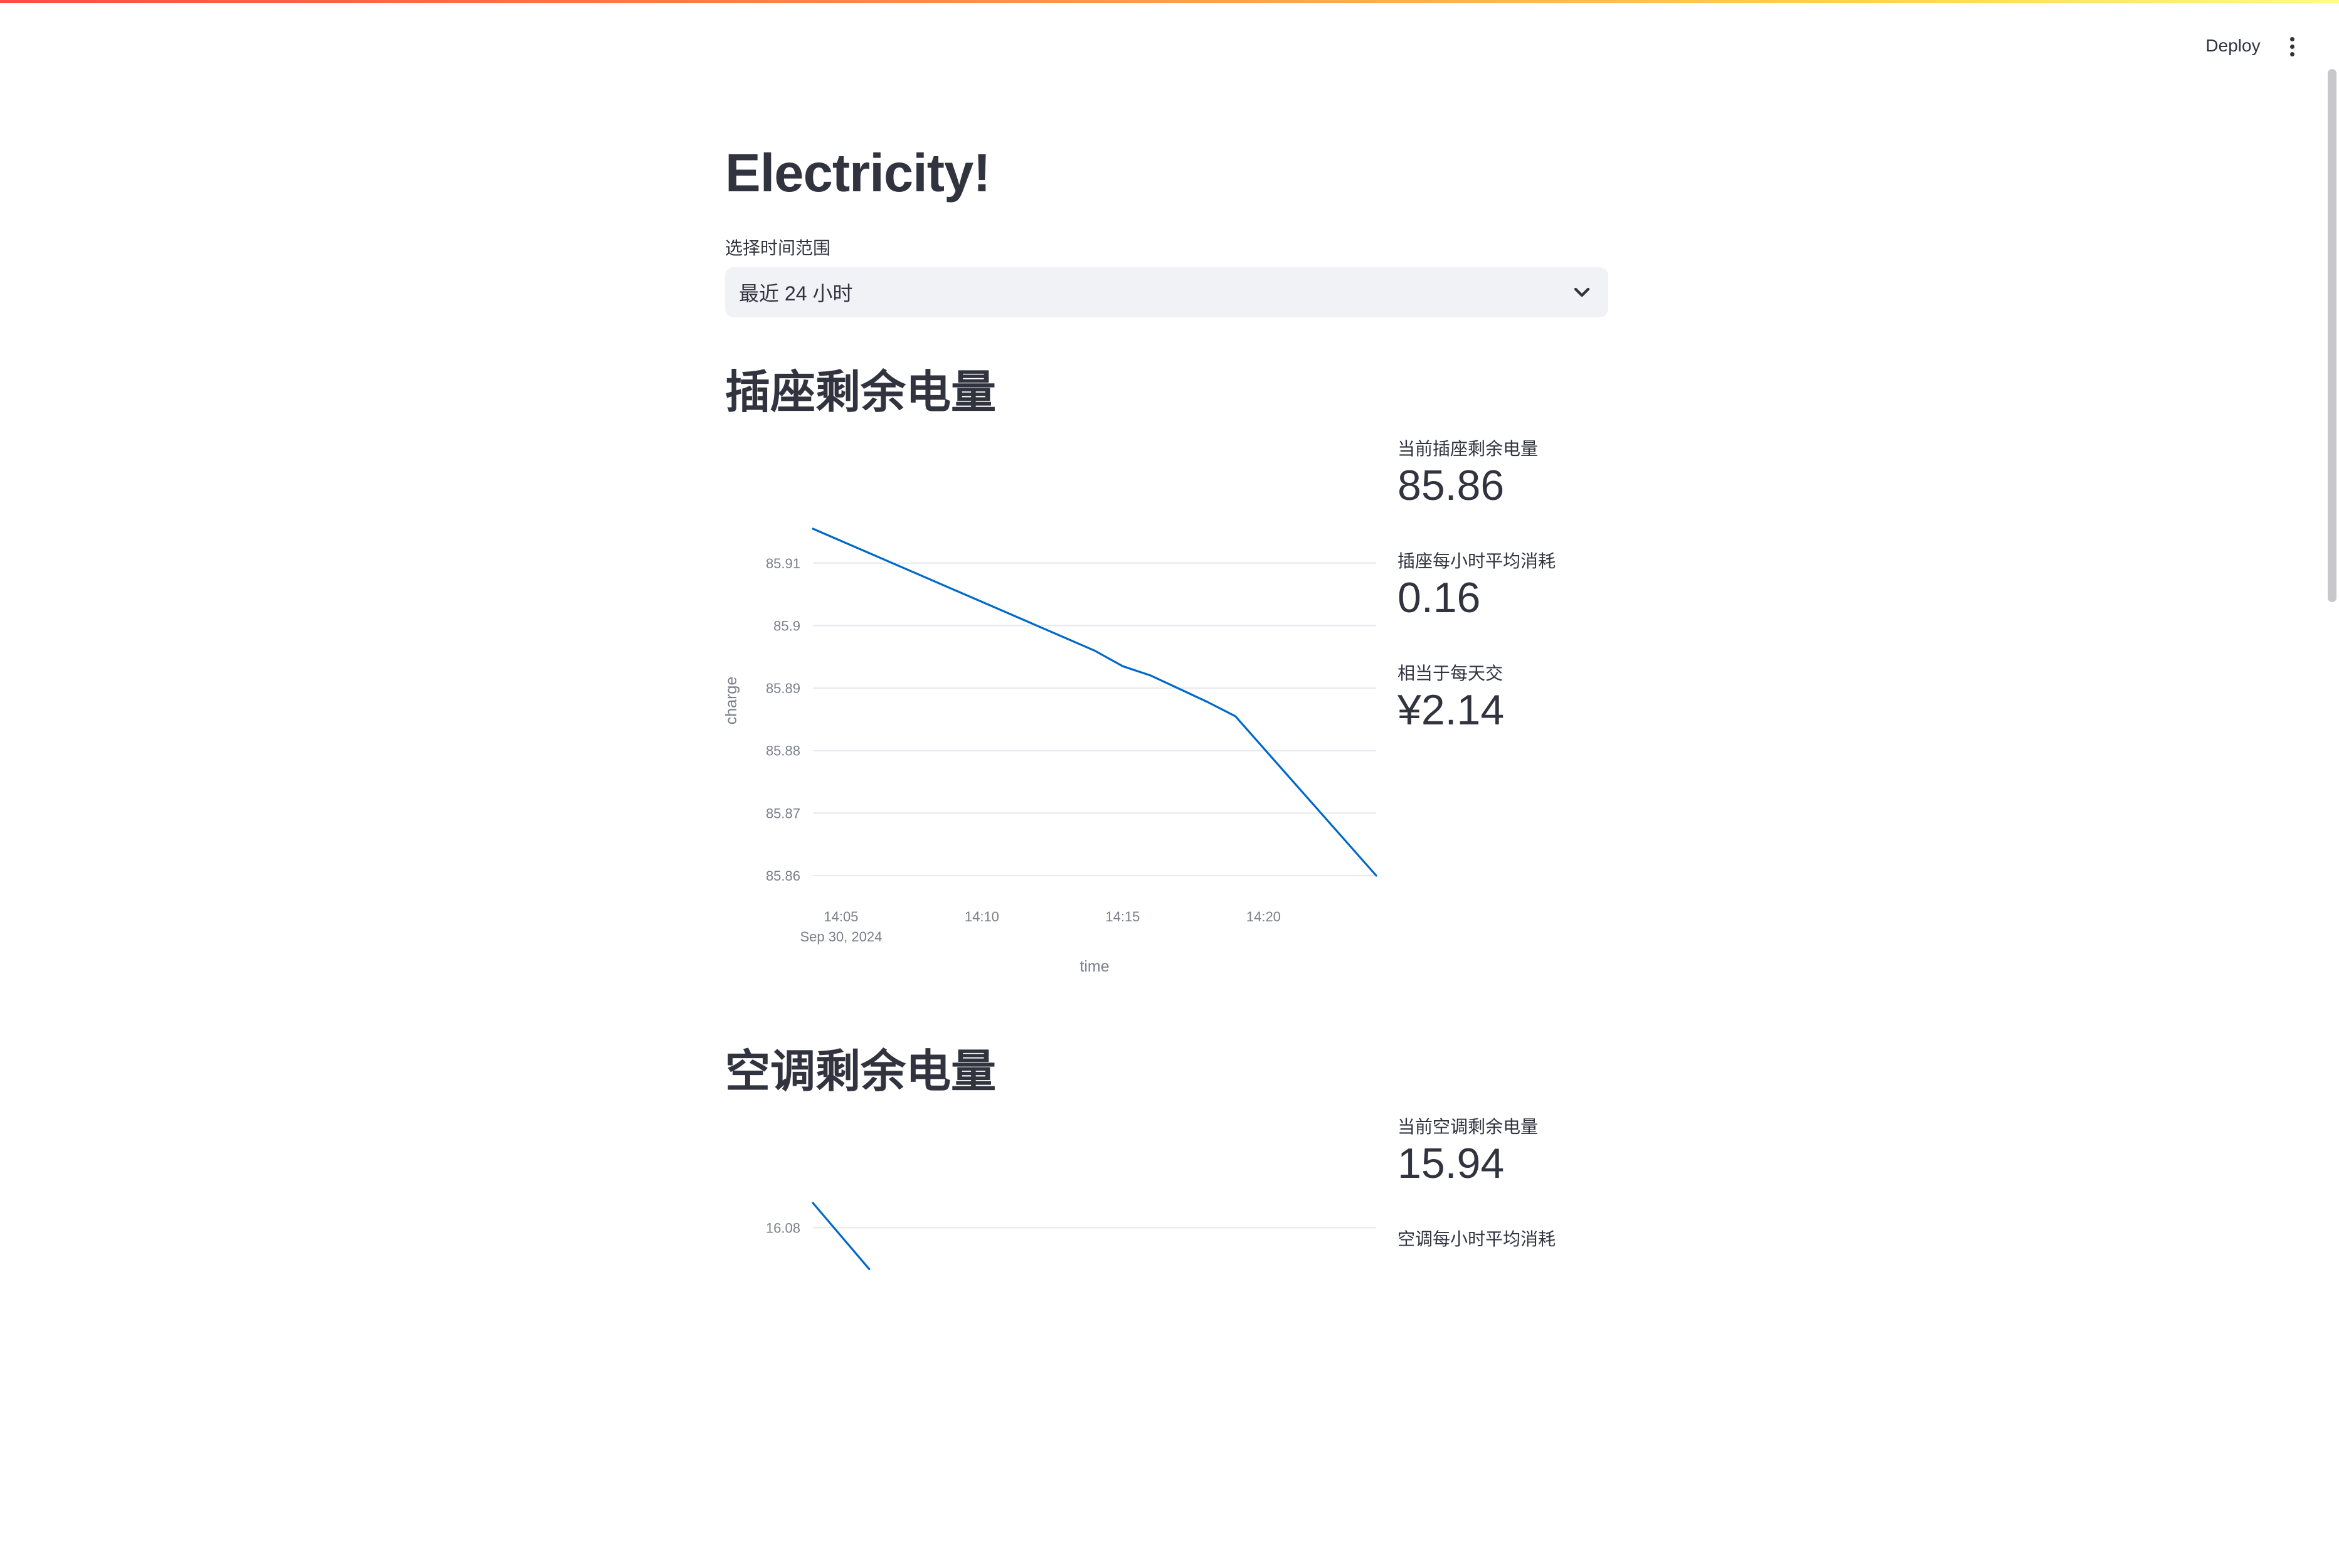 Image resolution: width=2339 pixels, height=1568 pixels. What do you see at coordinates (731, 701) in the screenshot?
I see `y-axis-title: charge` at bounding box center [731, 701].